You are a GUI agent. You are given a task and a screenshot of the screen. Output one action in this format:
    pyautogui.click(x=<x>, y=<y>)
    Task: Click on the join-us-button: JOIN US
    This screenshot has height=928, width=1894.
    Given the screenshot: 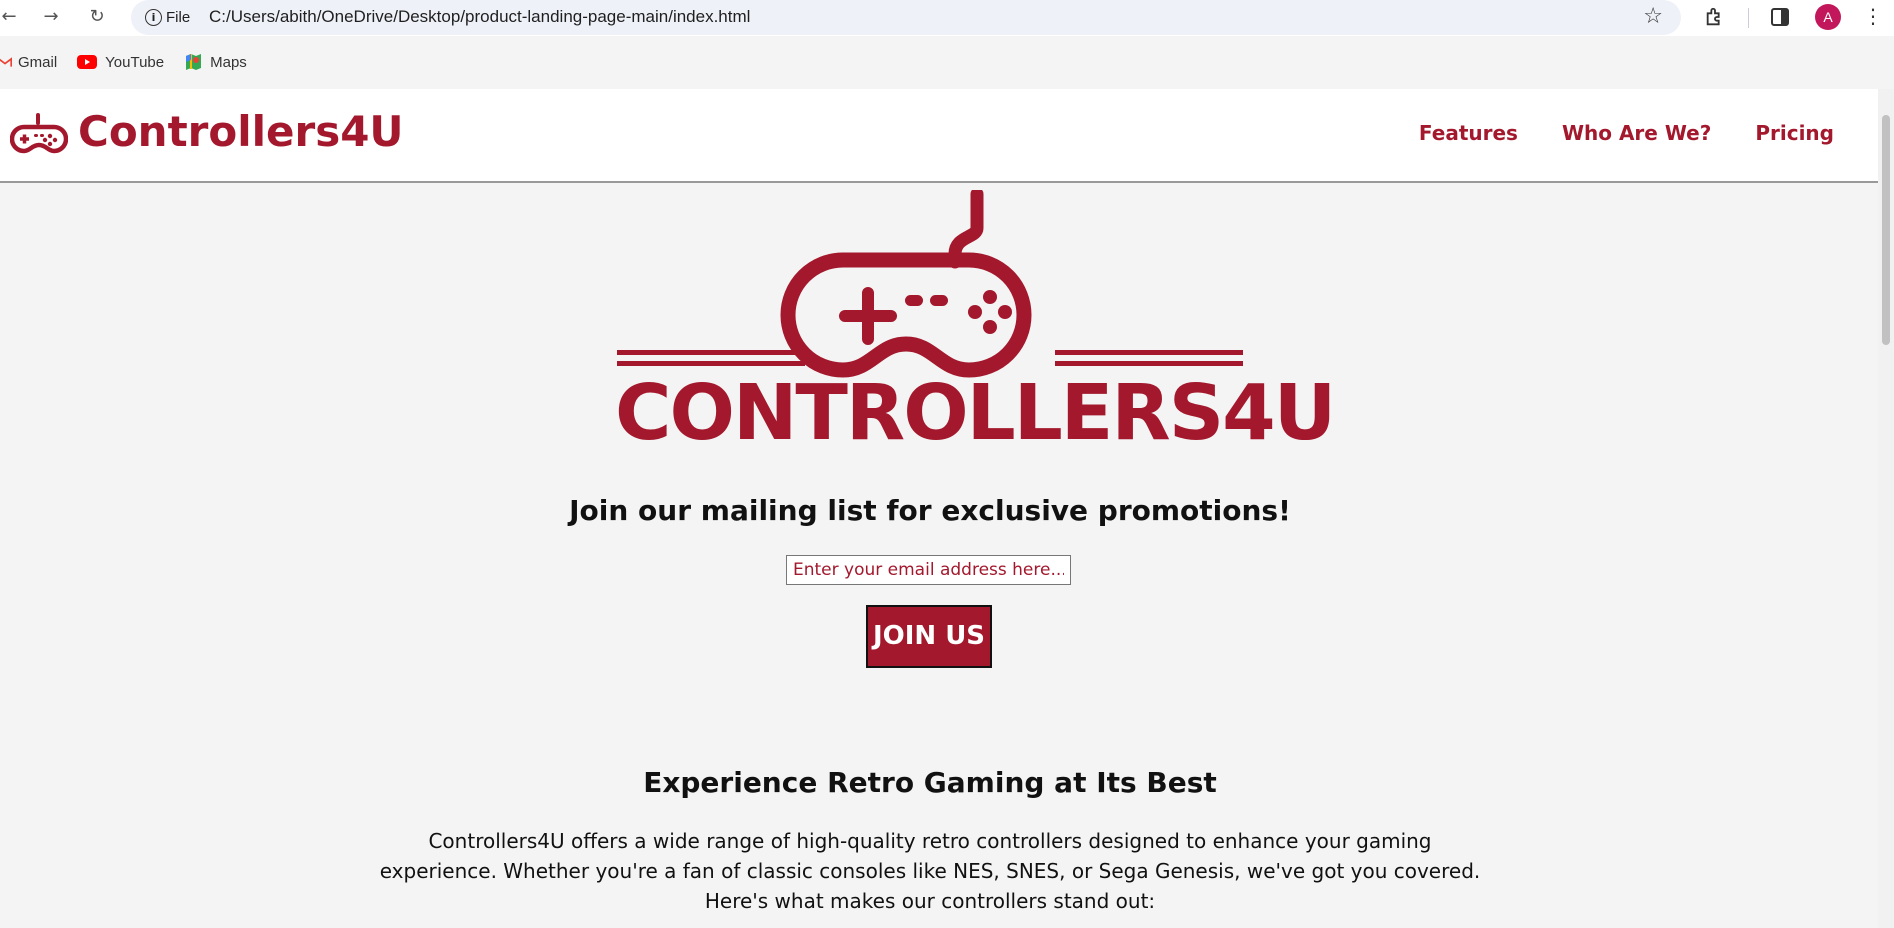 What is the action you would take?
    pyautogui.click(x=929, y=636)
    